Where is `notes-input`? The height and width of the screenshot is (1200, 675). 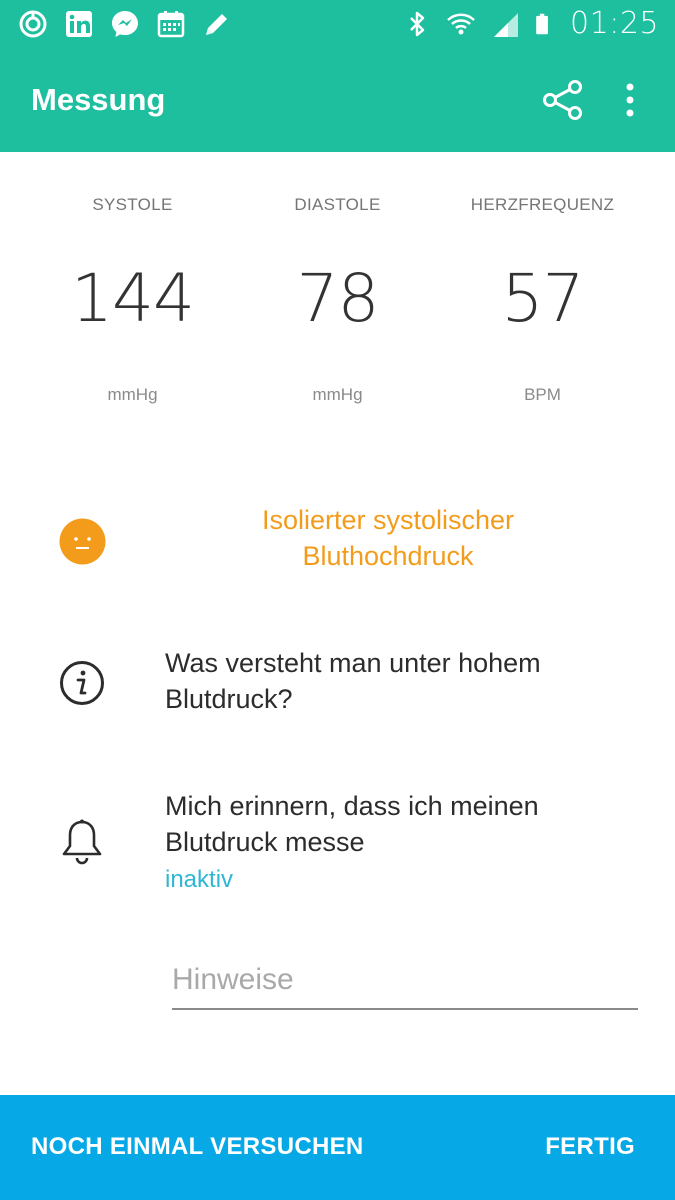
notes-input is located at coordinates (405, 980).